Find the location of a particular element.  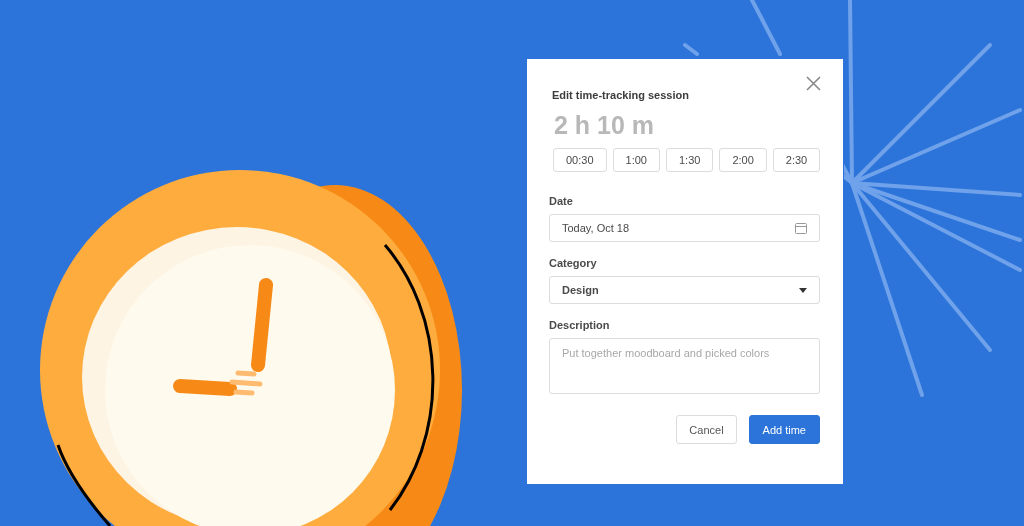

date-value: Today, Oct 18 is located at coordinates (596, 228).